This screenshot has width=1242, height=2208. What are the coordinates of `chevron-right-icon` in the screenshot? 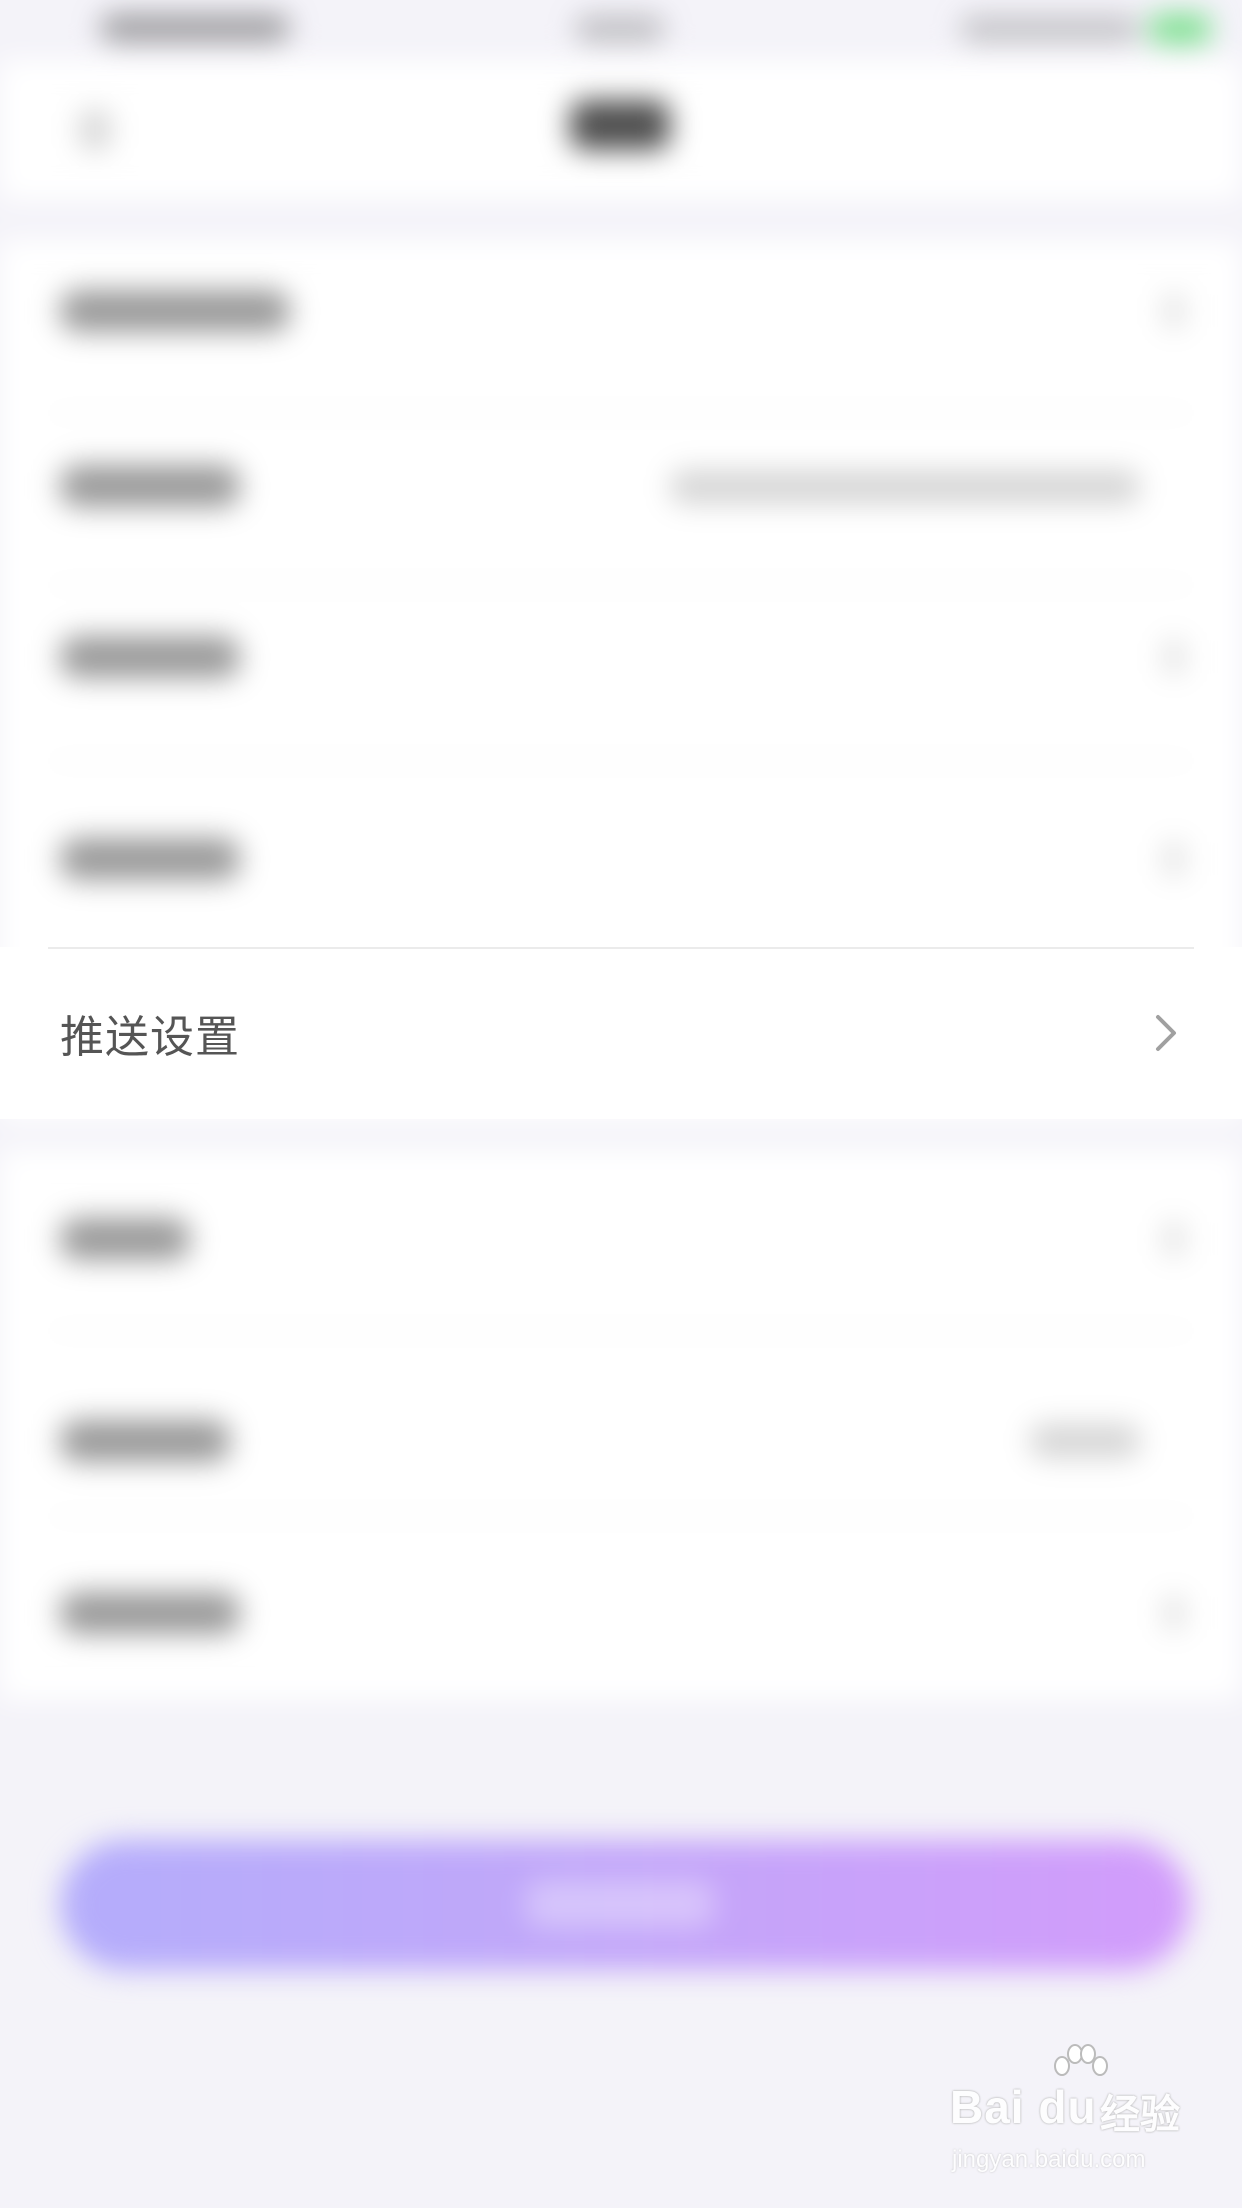 It's located at (1166, 1033).